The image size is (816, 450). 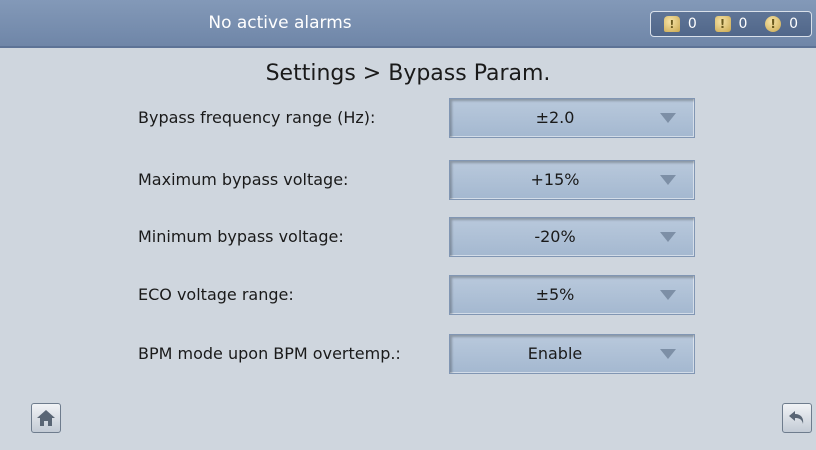 I want to click on max-bypass-voltage-dropdown: +15%, so click(x=572, y=180).